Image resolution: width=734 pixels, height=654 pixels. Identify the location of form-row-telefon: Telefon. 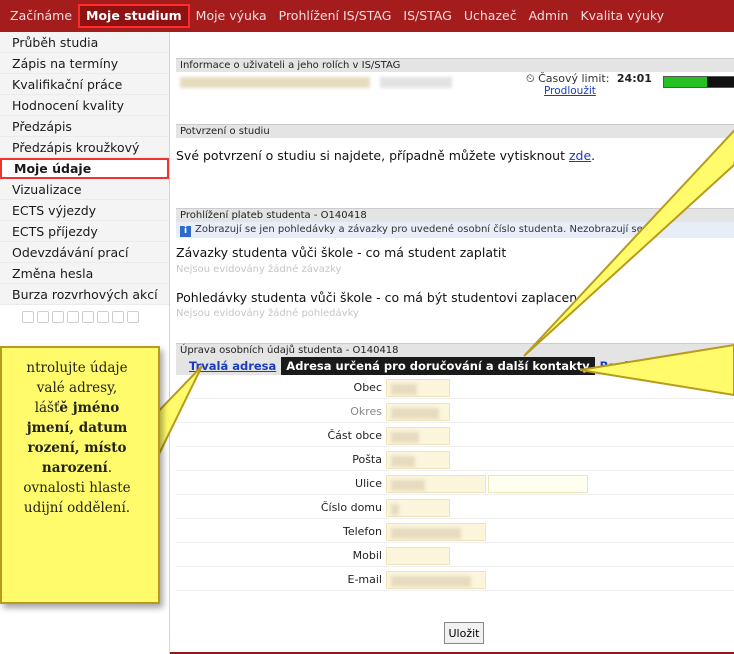
(455, 532).